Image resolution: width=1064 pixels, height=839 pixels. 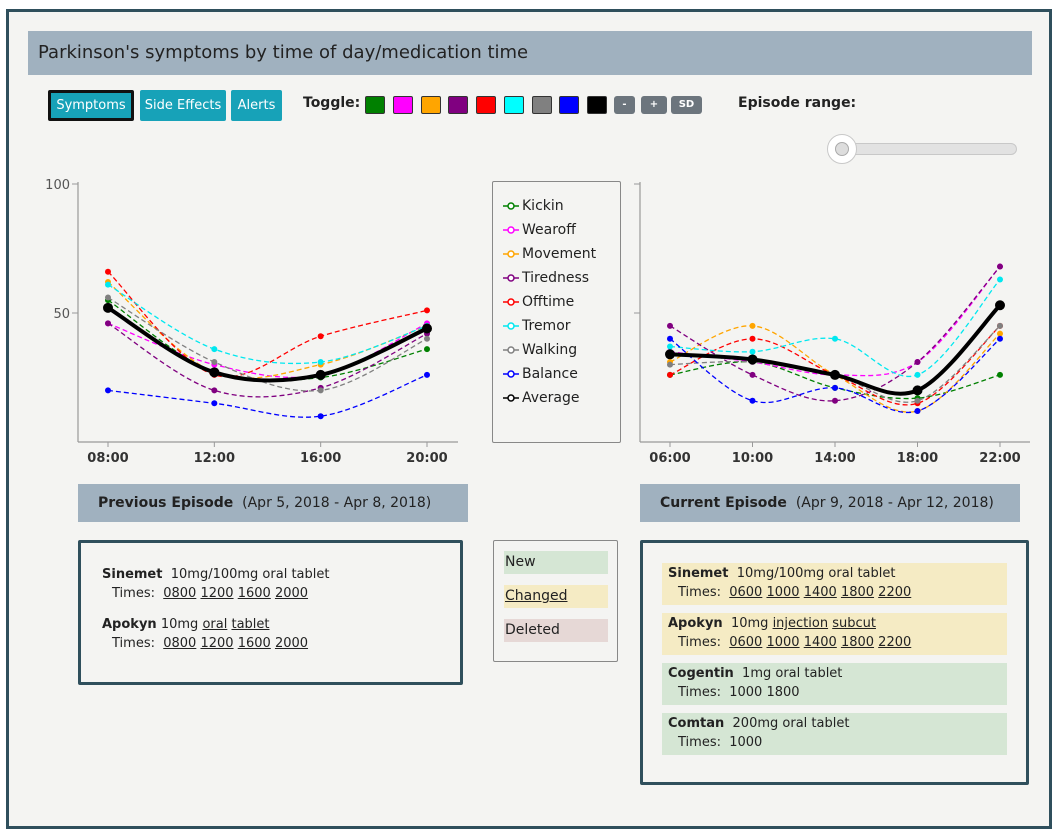 What do you see at coordinates (214, 624) in the screenshot?
I see `med-route: oral` at bounding box center [214, 624].